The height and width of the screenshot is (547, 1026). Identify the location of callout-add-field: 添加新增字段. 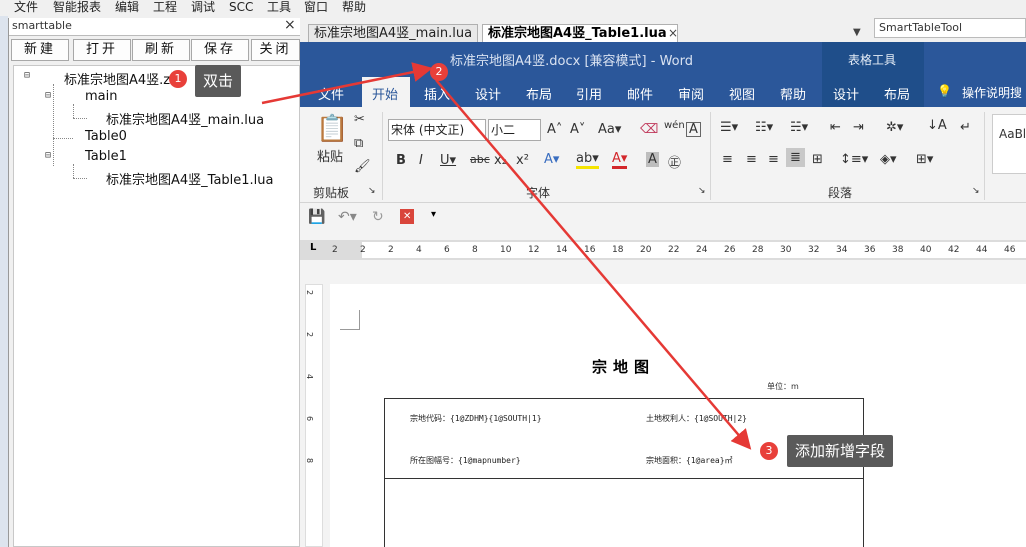
(840, 451).